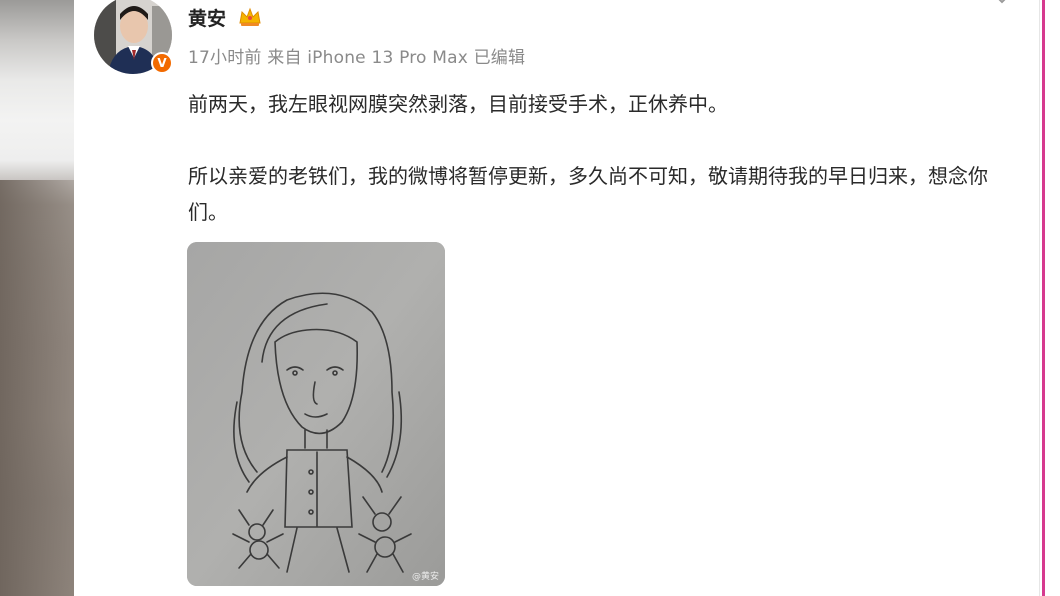 This screenshot has height=596, width=1060. I want to click on author-name: 黄安, so click(207, 17).